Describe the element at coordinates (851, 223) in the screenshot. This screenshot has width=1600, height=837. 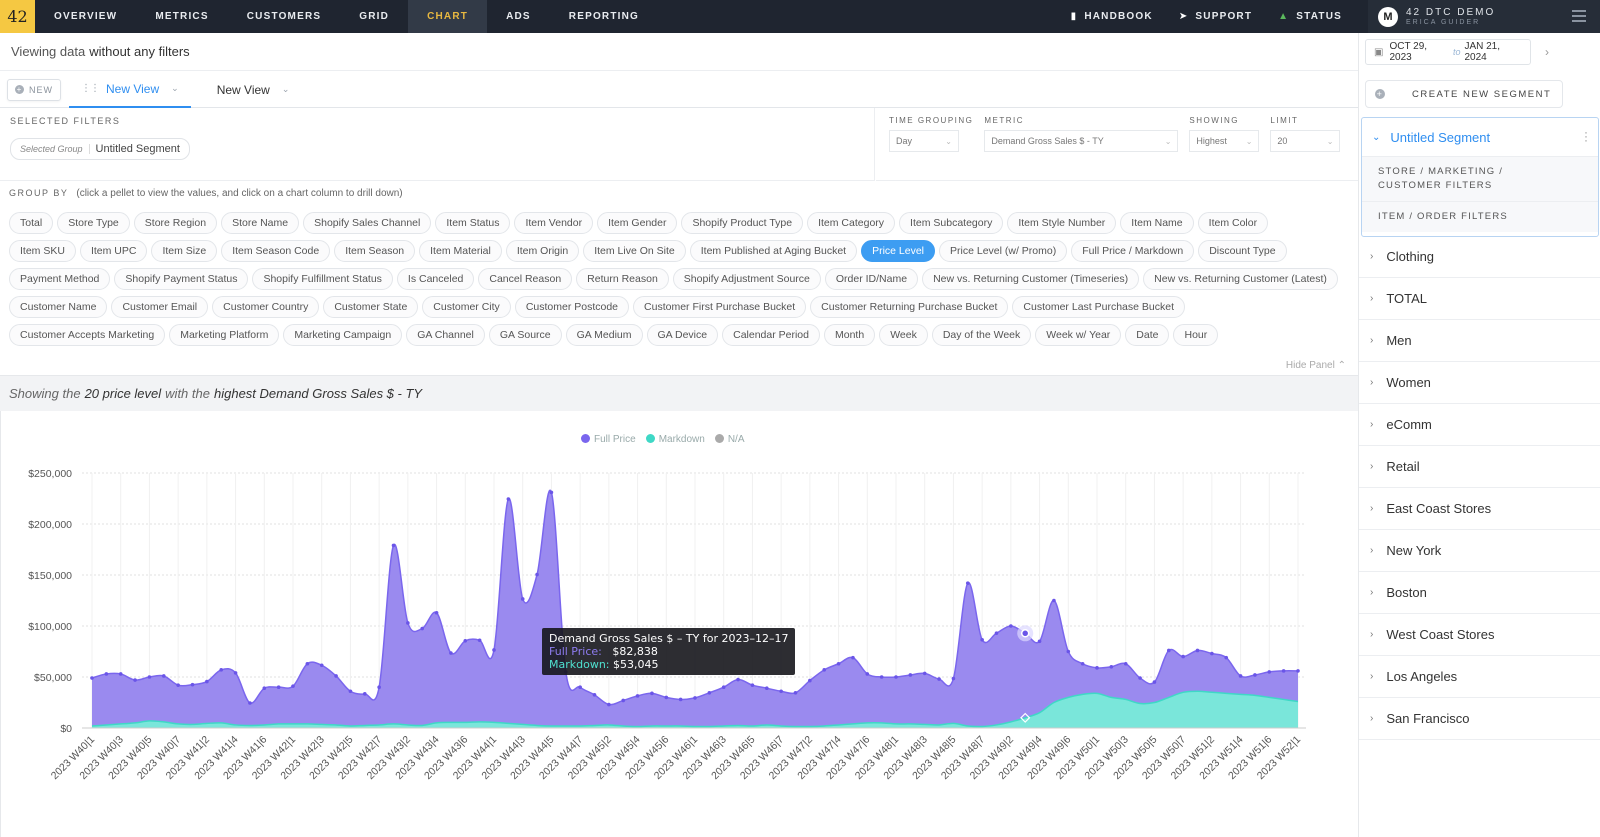
I see `group-by-pellet: Item Category` at that location.